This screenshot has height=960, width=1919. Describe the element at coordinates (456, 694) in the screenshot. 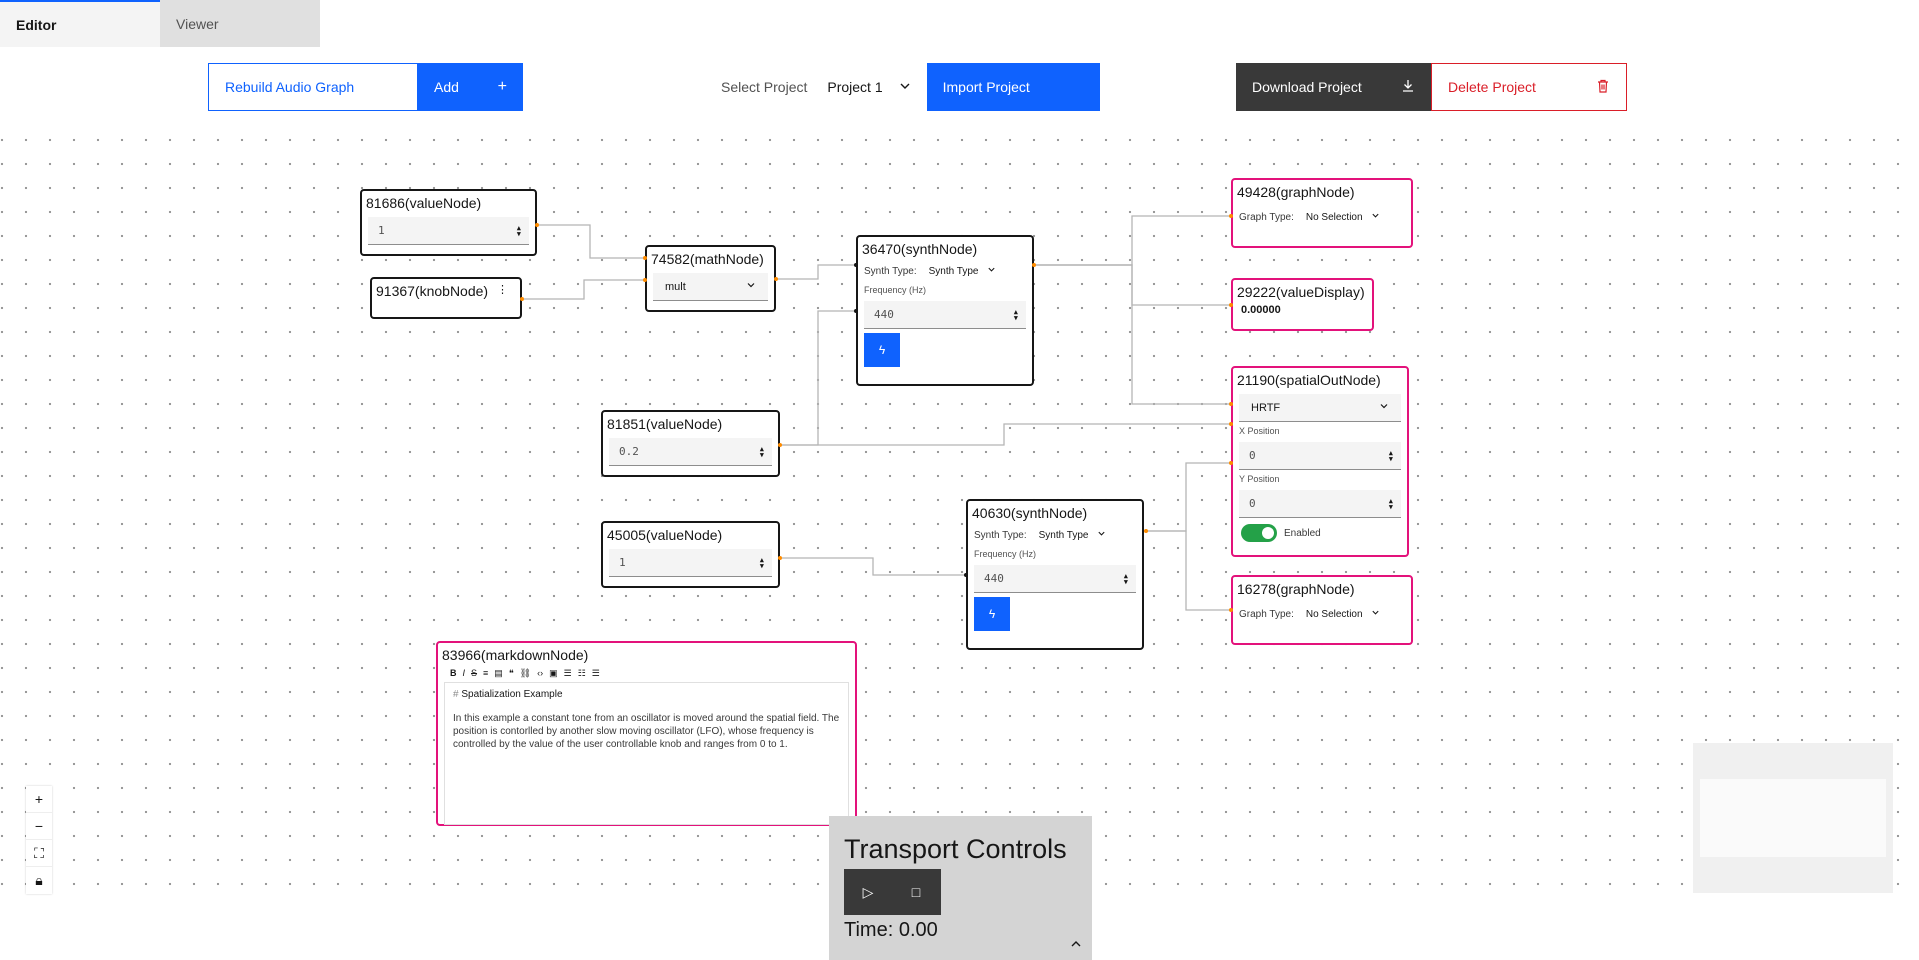

I see `heading-marker: #` at that location.